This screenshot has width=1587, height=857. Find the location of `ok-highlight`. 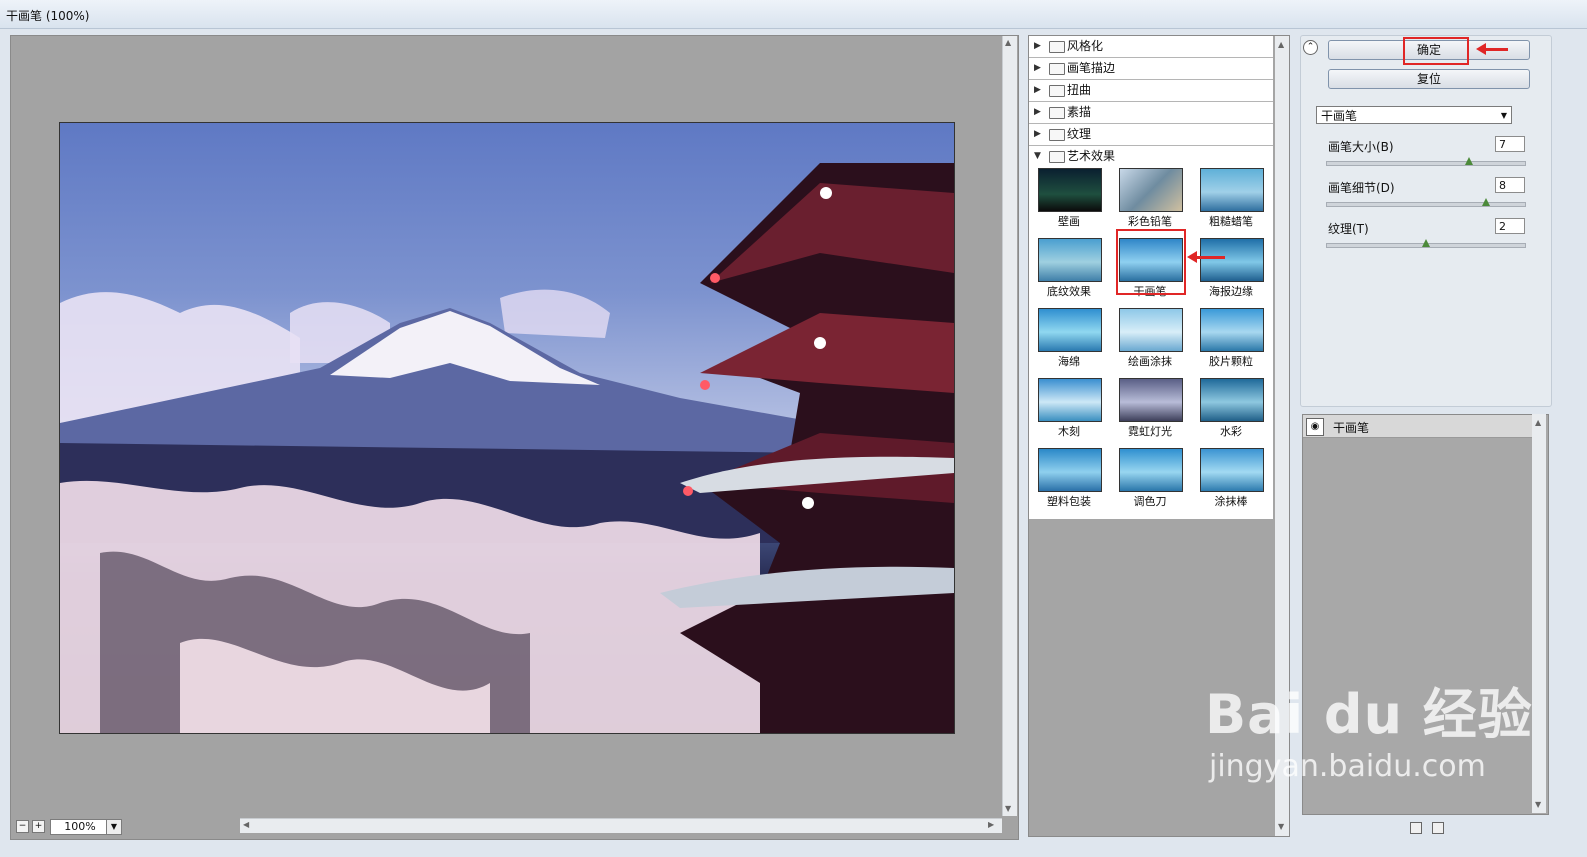

ok-highlight is located at coordinates (1436, 51).